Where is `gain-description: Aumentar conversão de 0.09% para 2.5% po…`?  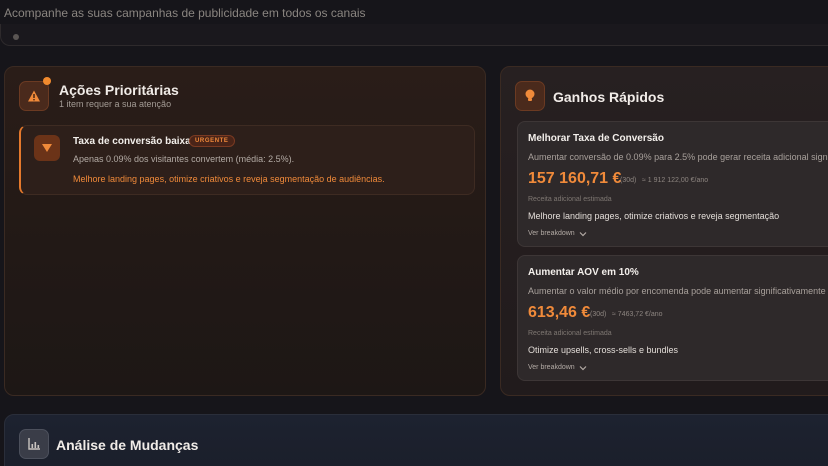
gain-description: Aumentar conversão de 0.09% para 2.5% po… is located at coordinates (678, 157).